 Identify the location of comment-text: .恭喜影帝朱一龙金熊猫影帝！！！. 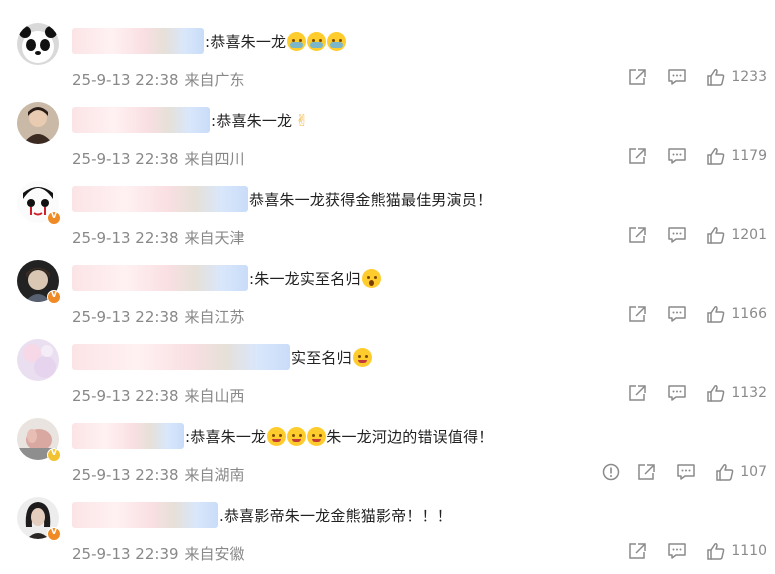
(335, 515).